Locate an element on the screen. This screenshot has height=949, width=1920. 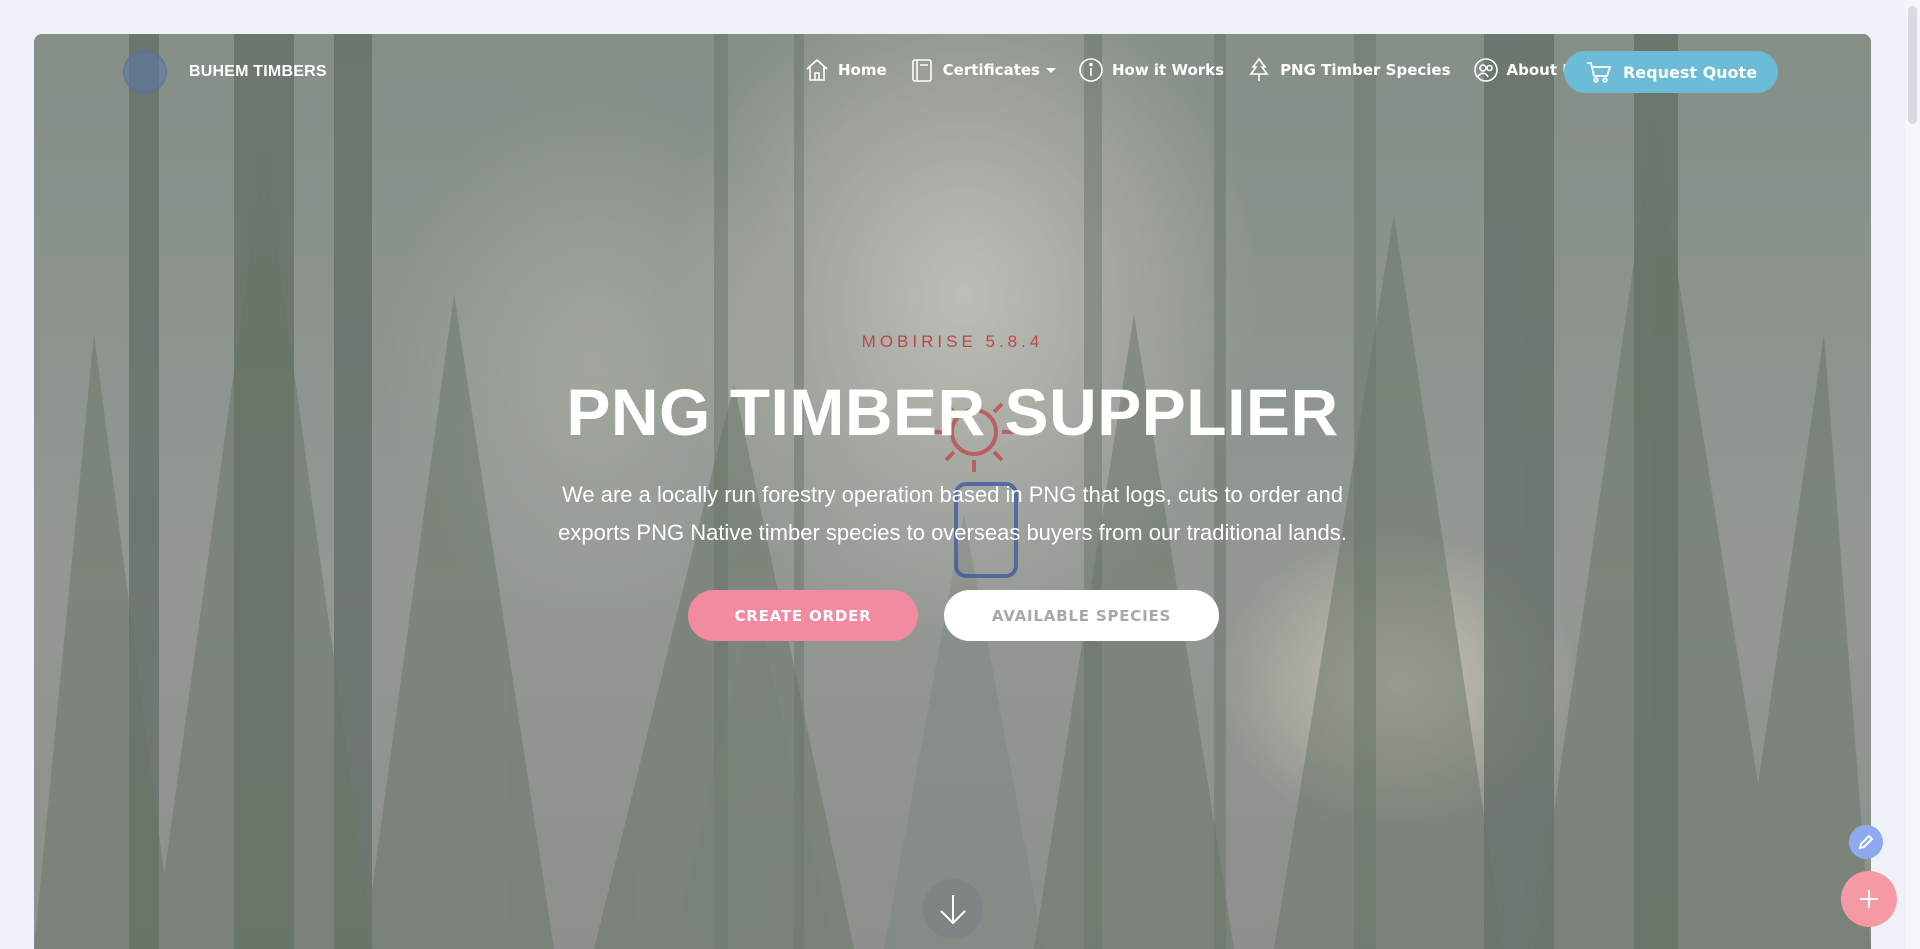
brand: BUHEM TIMBERS is located at coordinates (225, 72).